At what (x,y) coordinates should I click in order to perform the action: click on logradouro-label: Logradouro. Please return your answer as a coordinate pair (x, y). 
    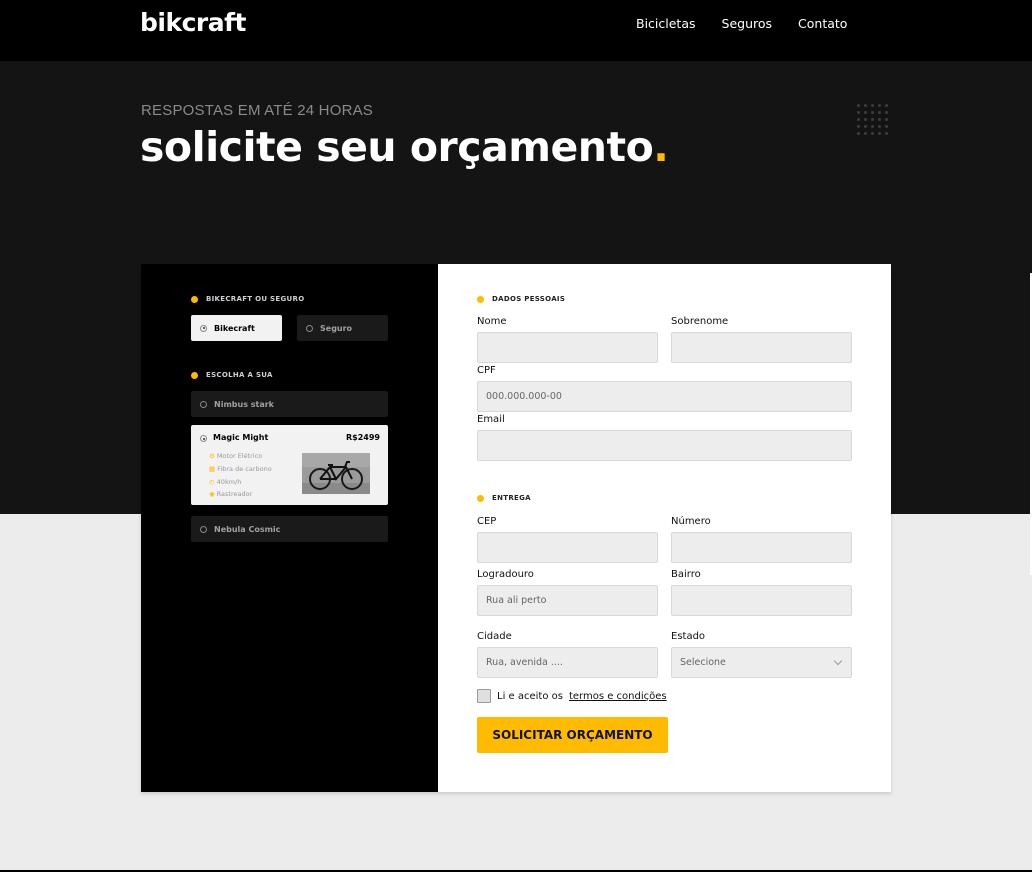
    Looking at the image, I should click on (505, 574).